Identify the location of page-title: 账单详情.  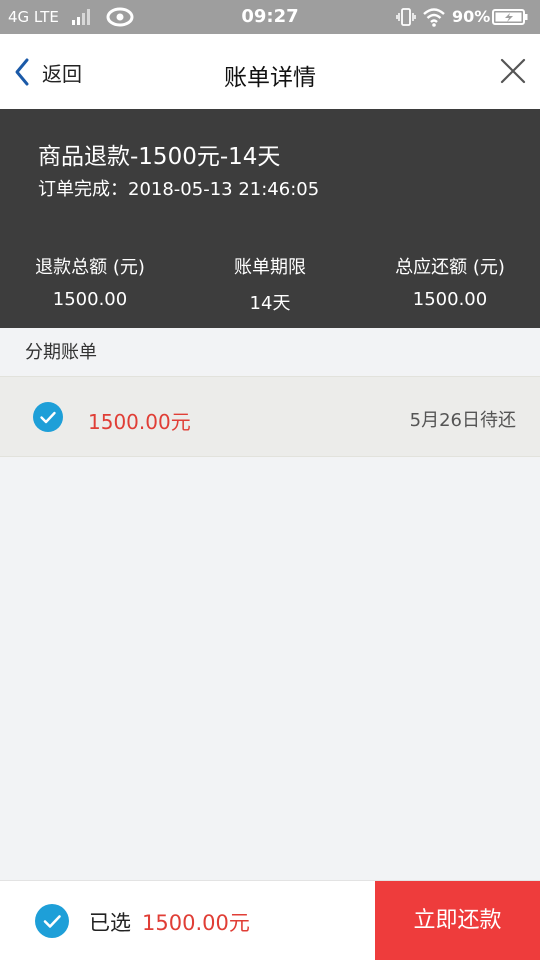
(270, 78).